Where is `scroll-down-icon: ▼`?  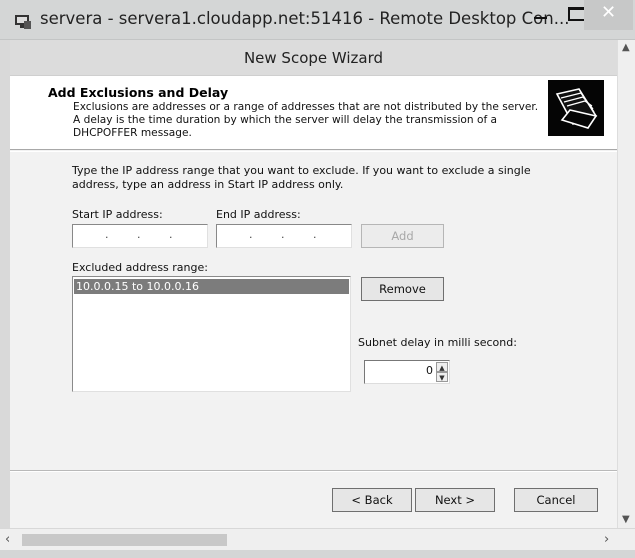 scroll-down-icon: ▼ is located at coordinates (626, 519).